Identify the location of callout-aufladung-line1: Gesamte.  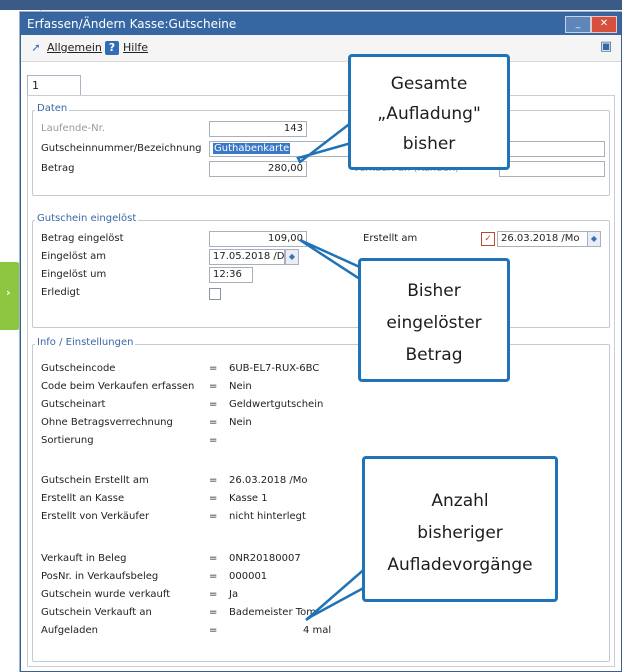
(429, 84).